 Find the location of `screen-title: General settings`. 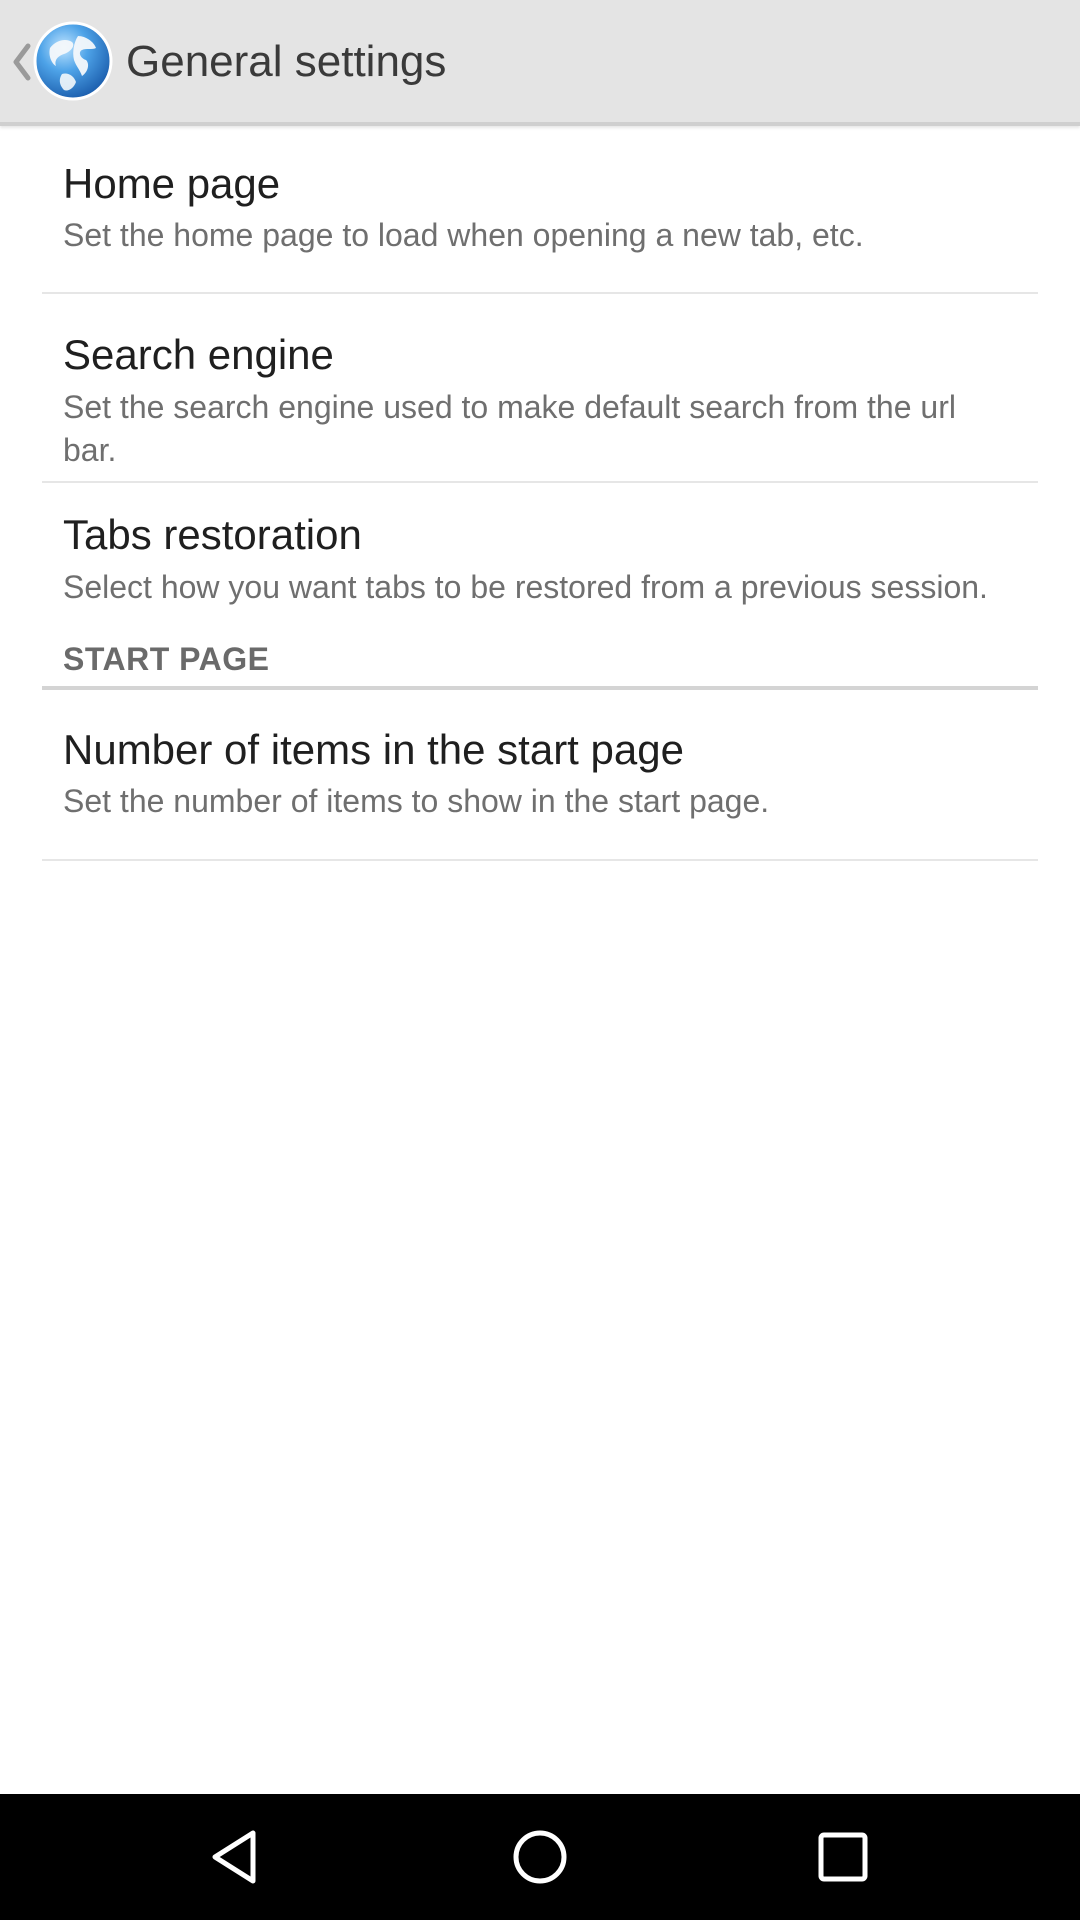

screen-title: General settings is located at coordinates (286, 61).